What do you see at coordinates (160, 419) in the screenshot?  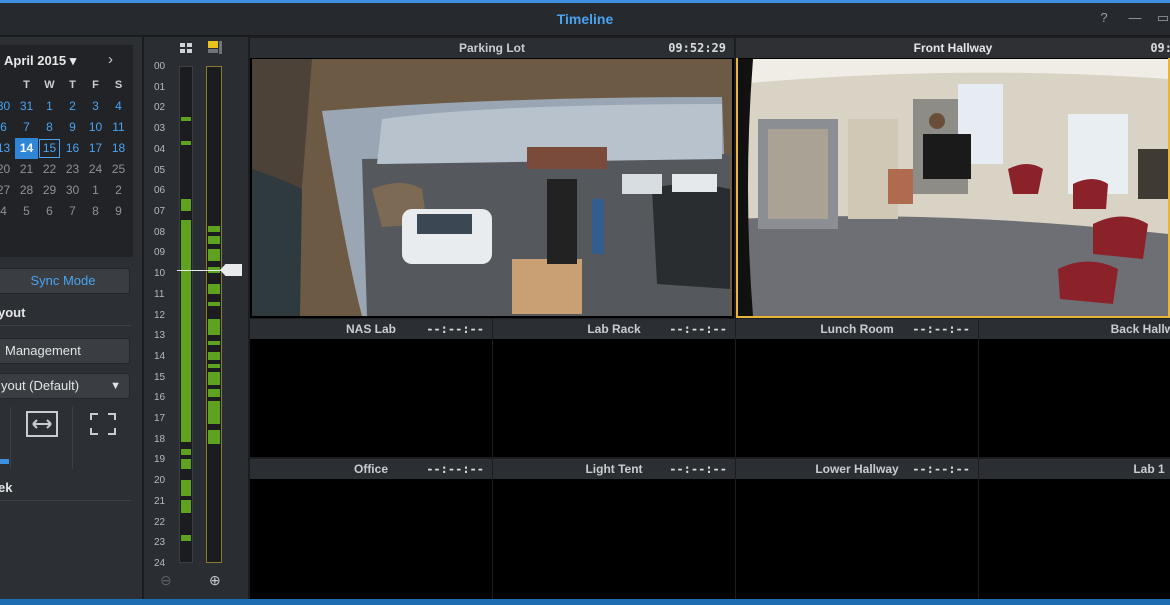 I see `hour-label: 17` at bounding box center [160, 419].